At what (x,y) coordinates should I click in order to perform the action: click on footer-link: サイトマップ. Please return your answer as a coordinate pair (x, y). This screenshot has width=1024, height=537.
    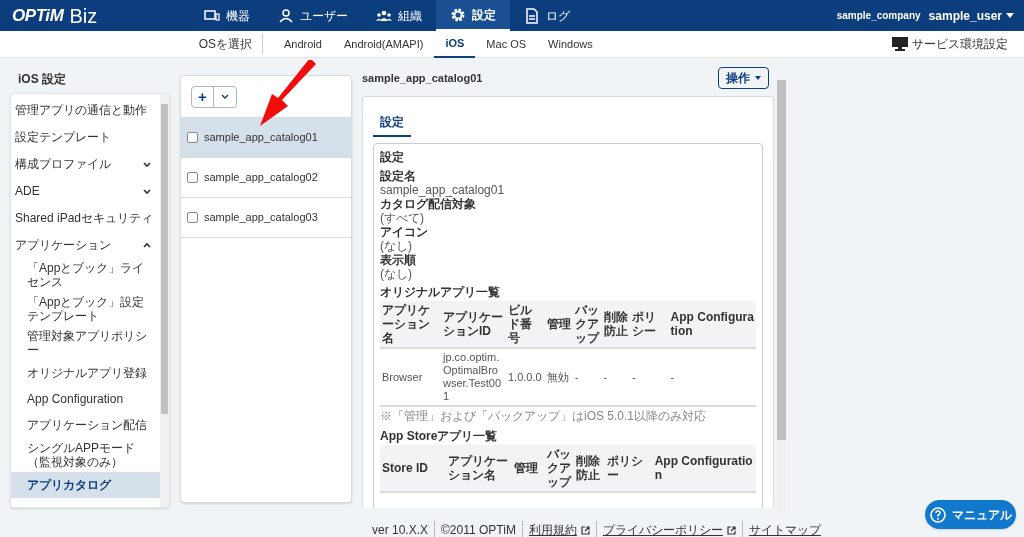
    Looking at the image, I should click on (784, 529).